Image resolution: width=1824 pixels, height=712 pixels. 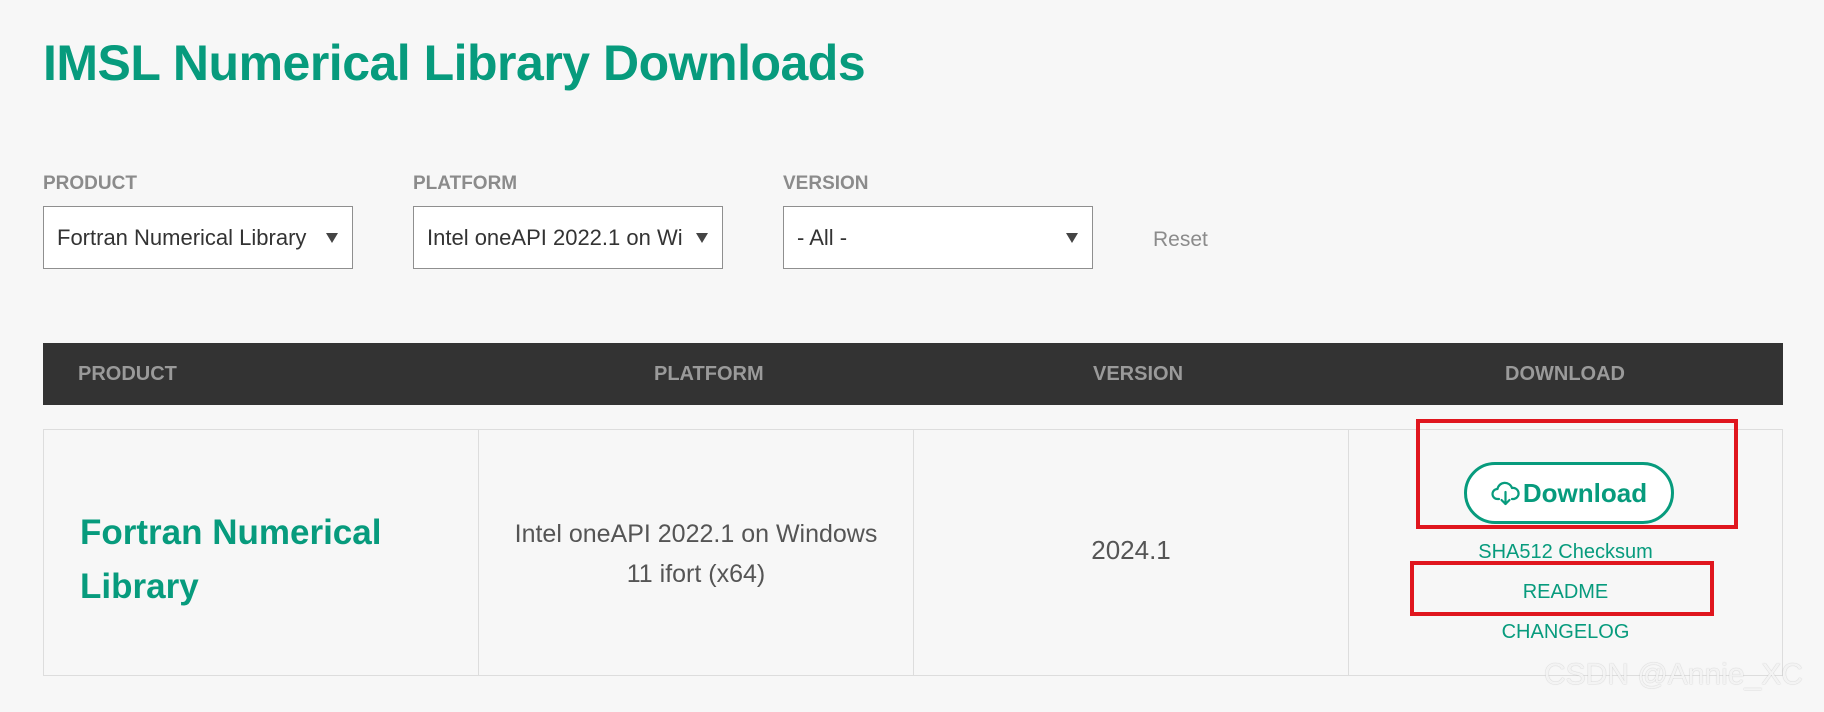 What do you see at coordinates (231, 559) in the screenshot?
I see `product-name: Fortran Numerical Library` at bounding box center [231, 559].